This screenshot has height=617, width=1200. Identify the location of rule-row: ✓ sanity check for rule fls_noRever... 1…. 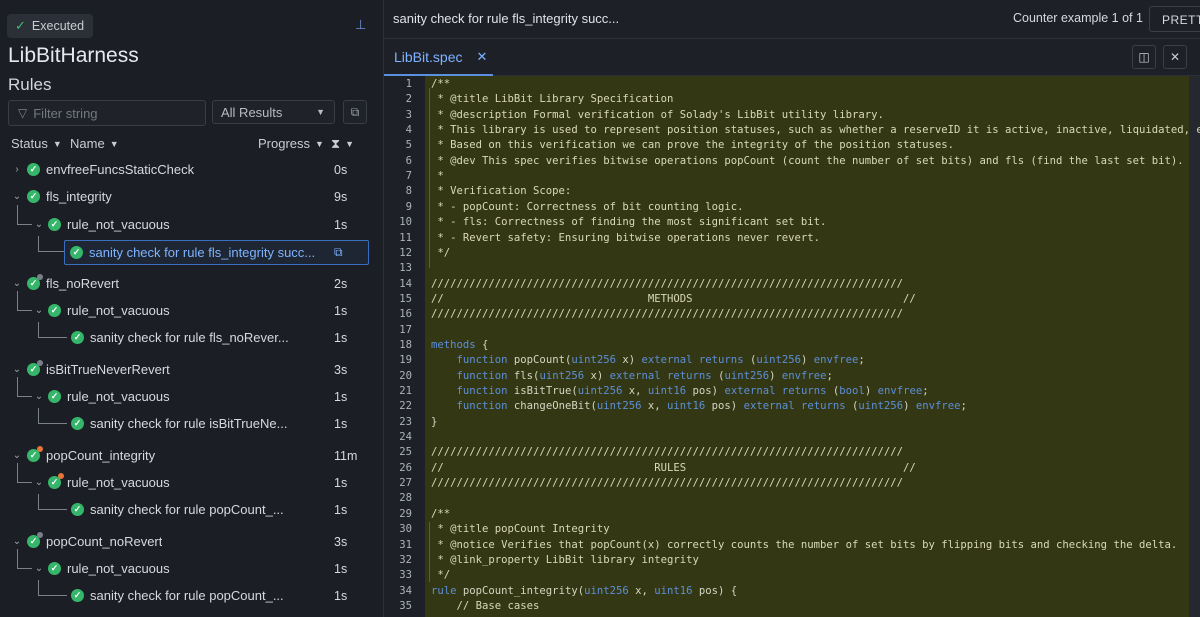
(191, 337).